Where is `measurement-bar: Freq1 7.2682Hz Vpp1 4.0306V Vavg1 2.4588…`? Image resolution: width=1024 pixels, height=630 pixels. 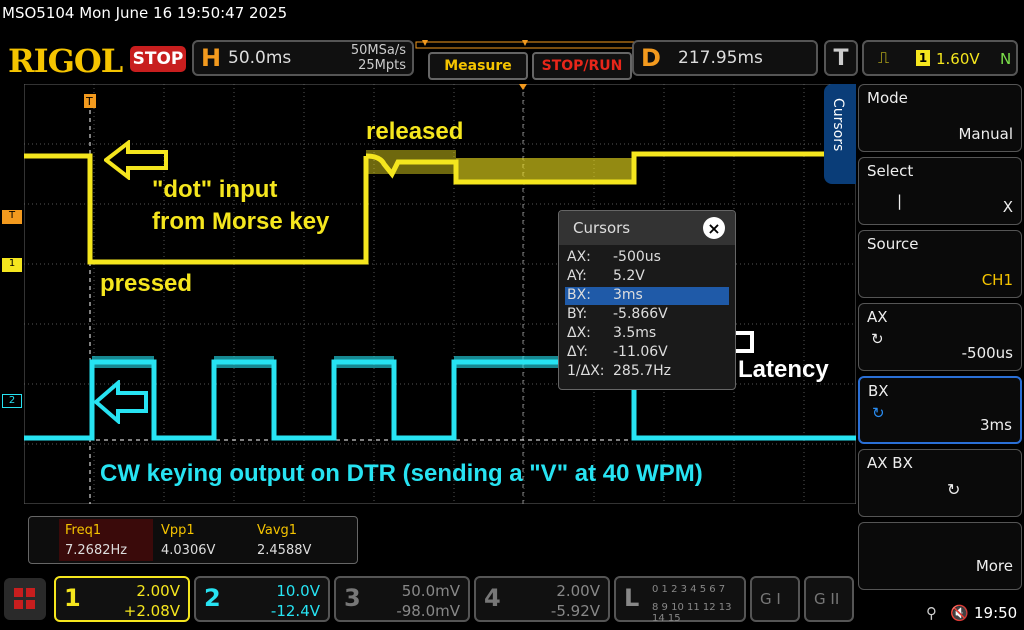 measurement-bar: Freq1 7.2682Hz Vpp1 4.0306V Vavg1 2.4588… is located at coordinates (193, 540).